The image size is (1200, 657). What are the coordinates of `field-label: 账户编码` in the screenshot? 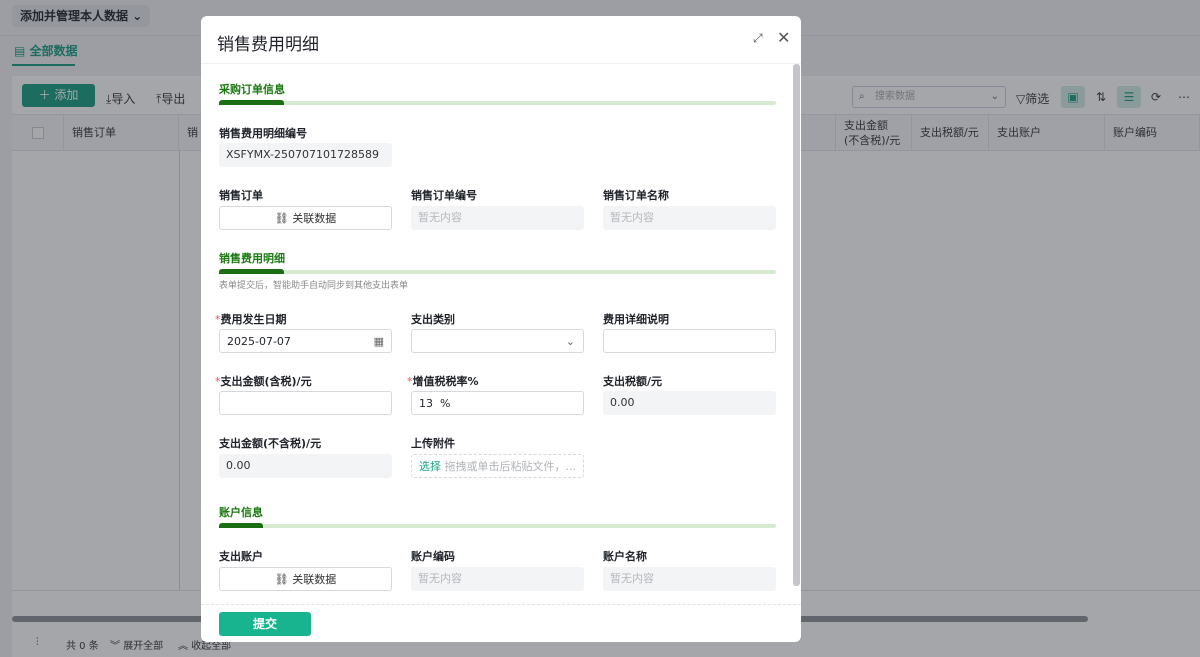 It's located at (433, 556).